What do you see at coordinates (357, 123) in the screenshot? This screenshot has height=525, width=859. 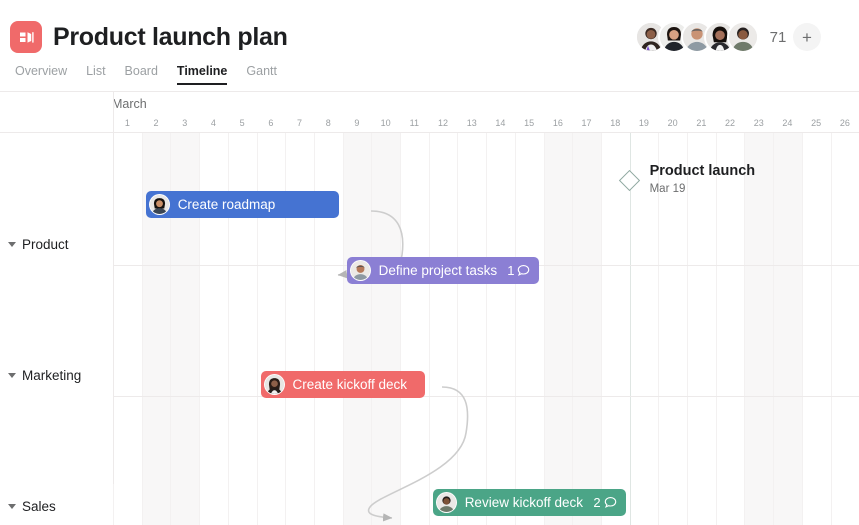 I see `day-number: 9` at bounding box center [357, 123].